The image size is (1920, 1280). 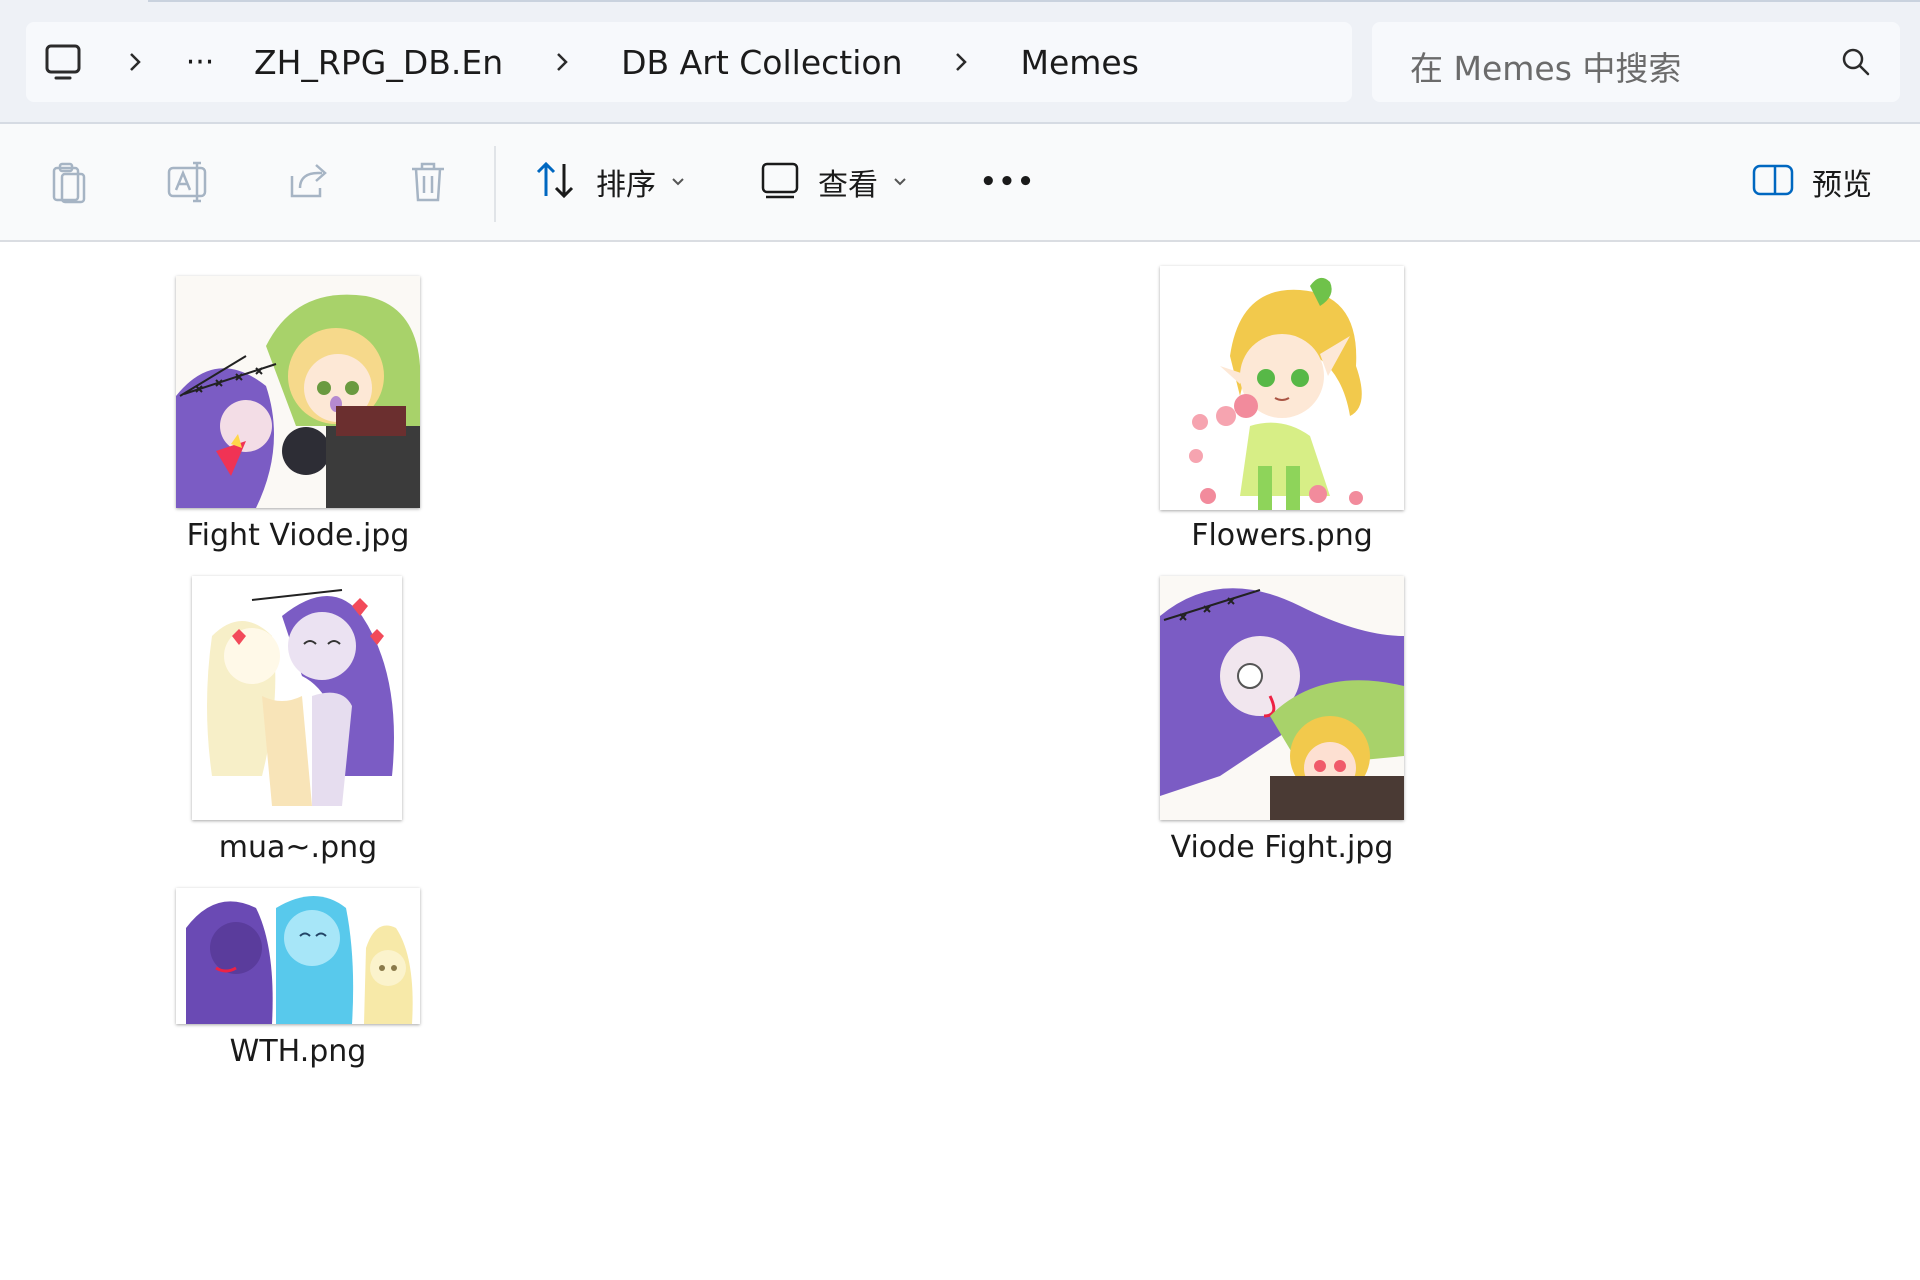 What do you see at coordinates (428, 184) in the screenshot?
I see `delete-icon` at bounding box center [428, 184].